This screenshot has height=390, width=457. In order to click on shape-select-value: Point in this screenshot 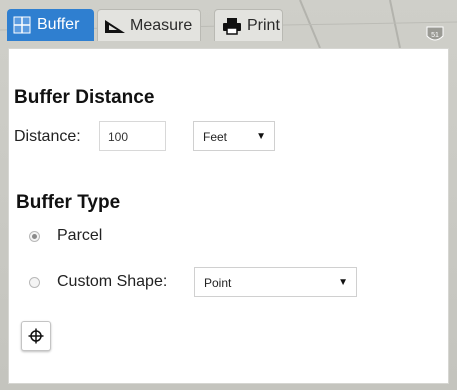, I will do `click(218, 283)`.